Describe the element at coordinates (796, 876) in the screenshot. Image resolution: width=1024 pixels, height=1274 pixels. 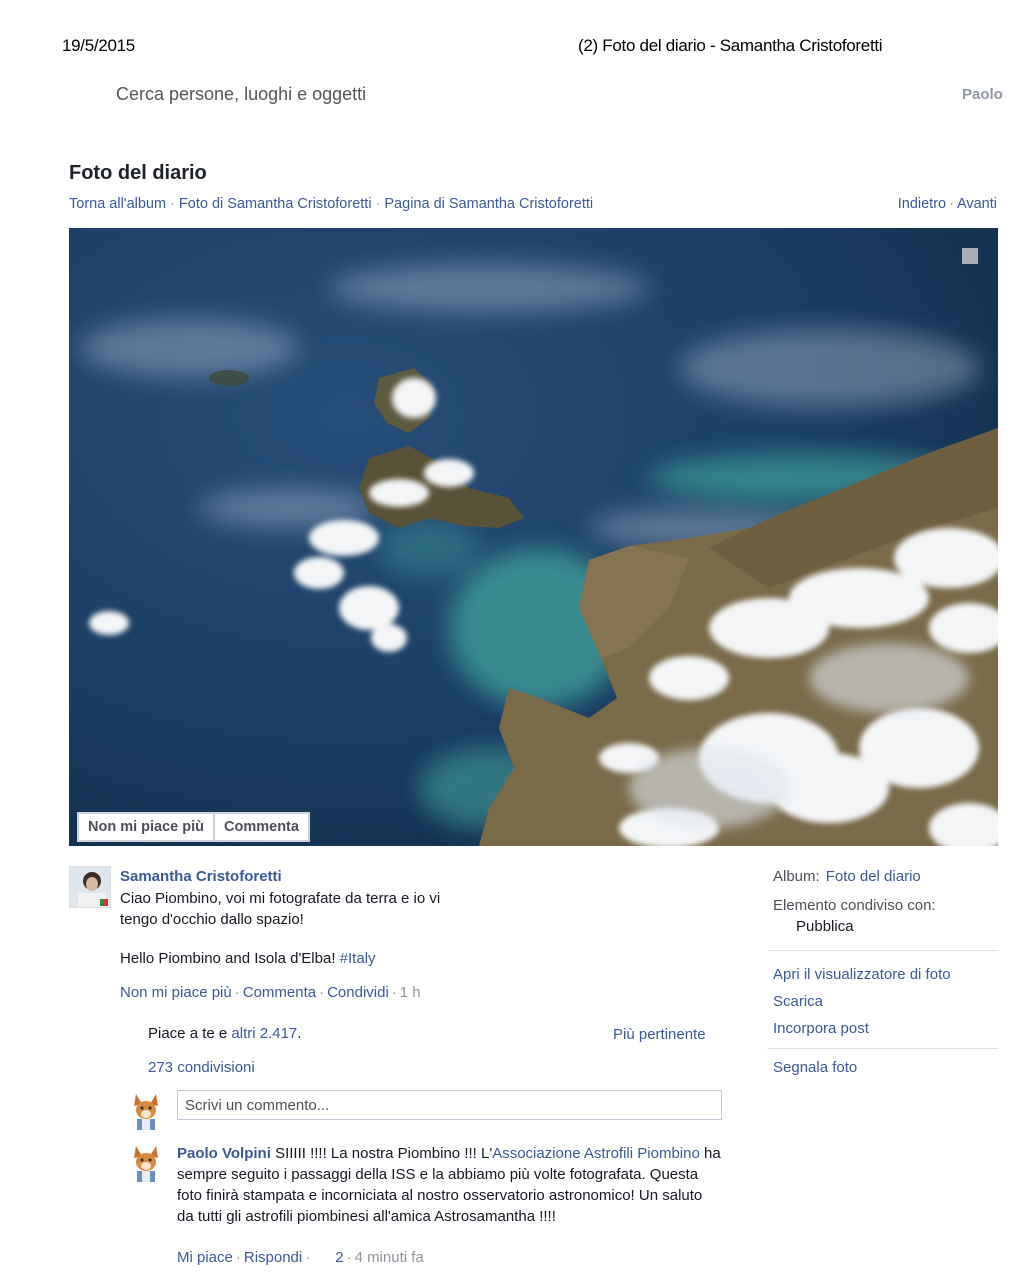
I see `album-label: Album:` at that location.